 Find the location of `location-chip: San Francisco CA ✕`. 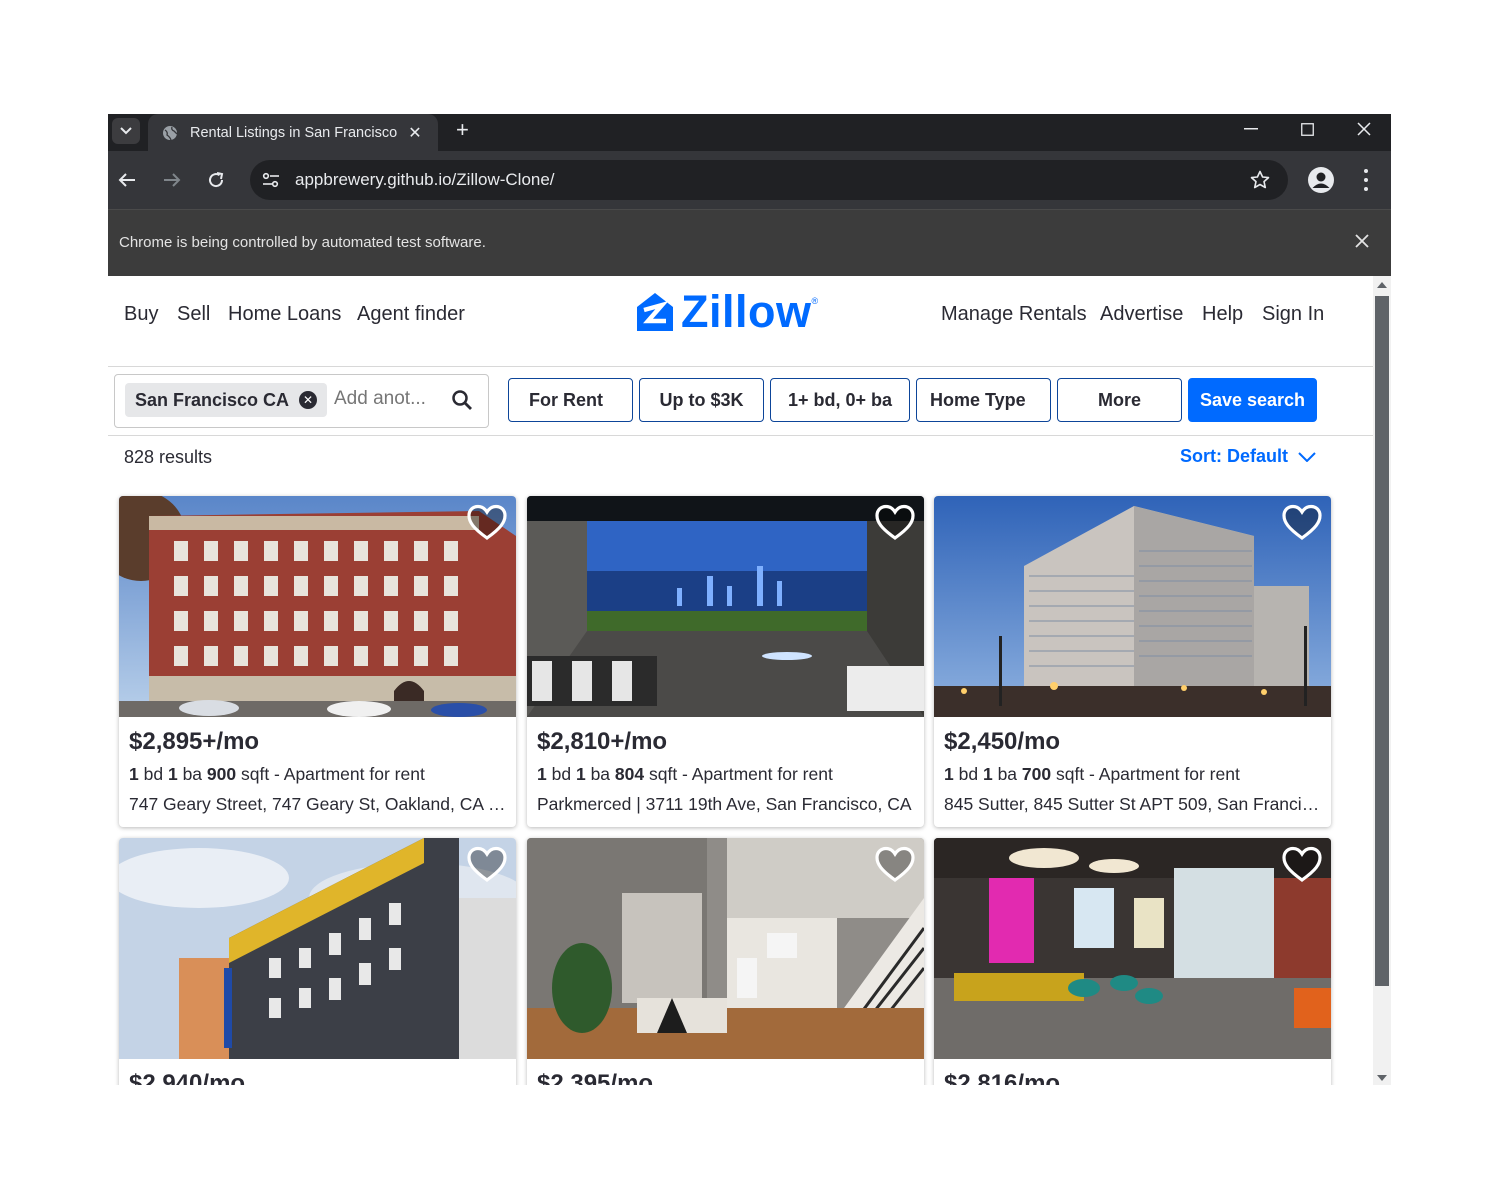

location-chip: San Francisco CA ✕ is located at coordinates (226, 400).